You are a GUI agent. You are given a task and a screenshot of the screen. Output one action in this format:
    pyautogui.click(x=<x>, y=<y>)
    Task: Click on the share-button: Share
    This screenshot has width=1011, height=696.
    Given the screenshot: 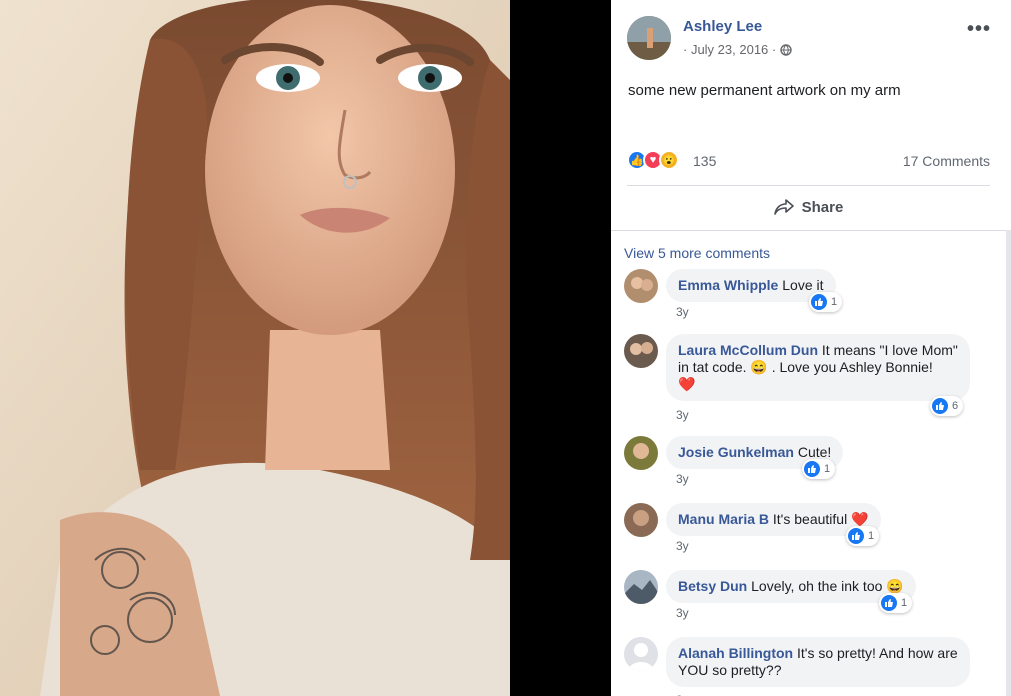 What is the action you would take?
    pyautogui.click(x=808, y=207)
    